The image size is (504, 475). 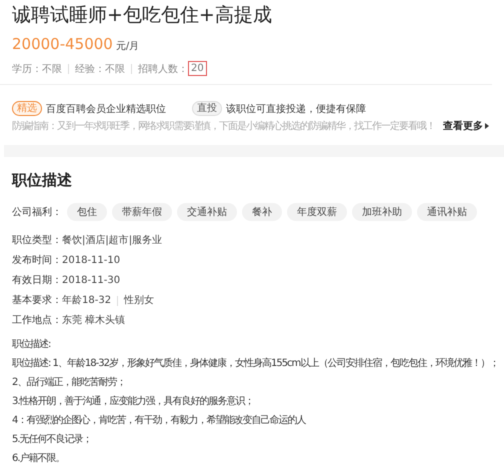 I want to click on field-value: 2018-11-30, so click(x=91, y=281).